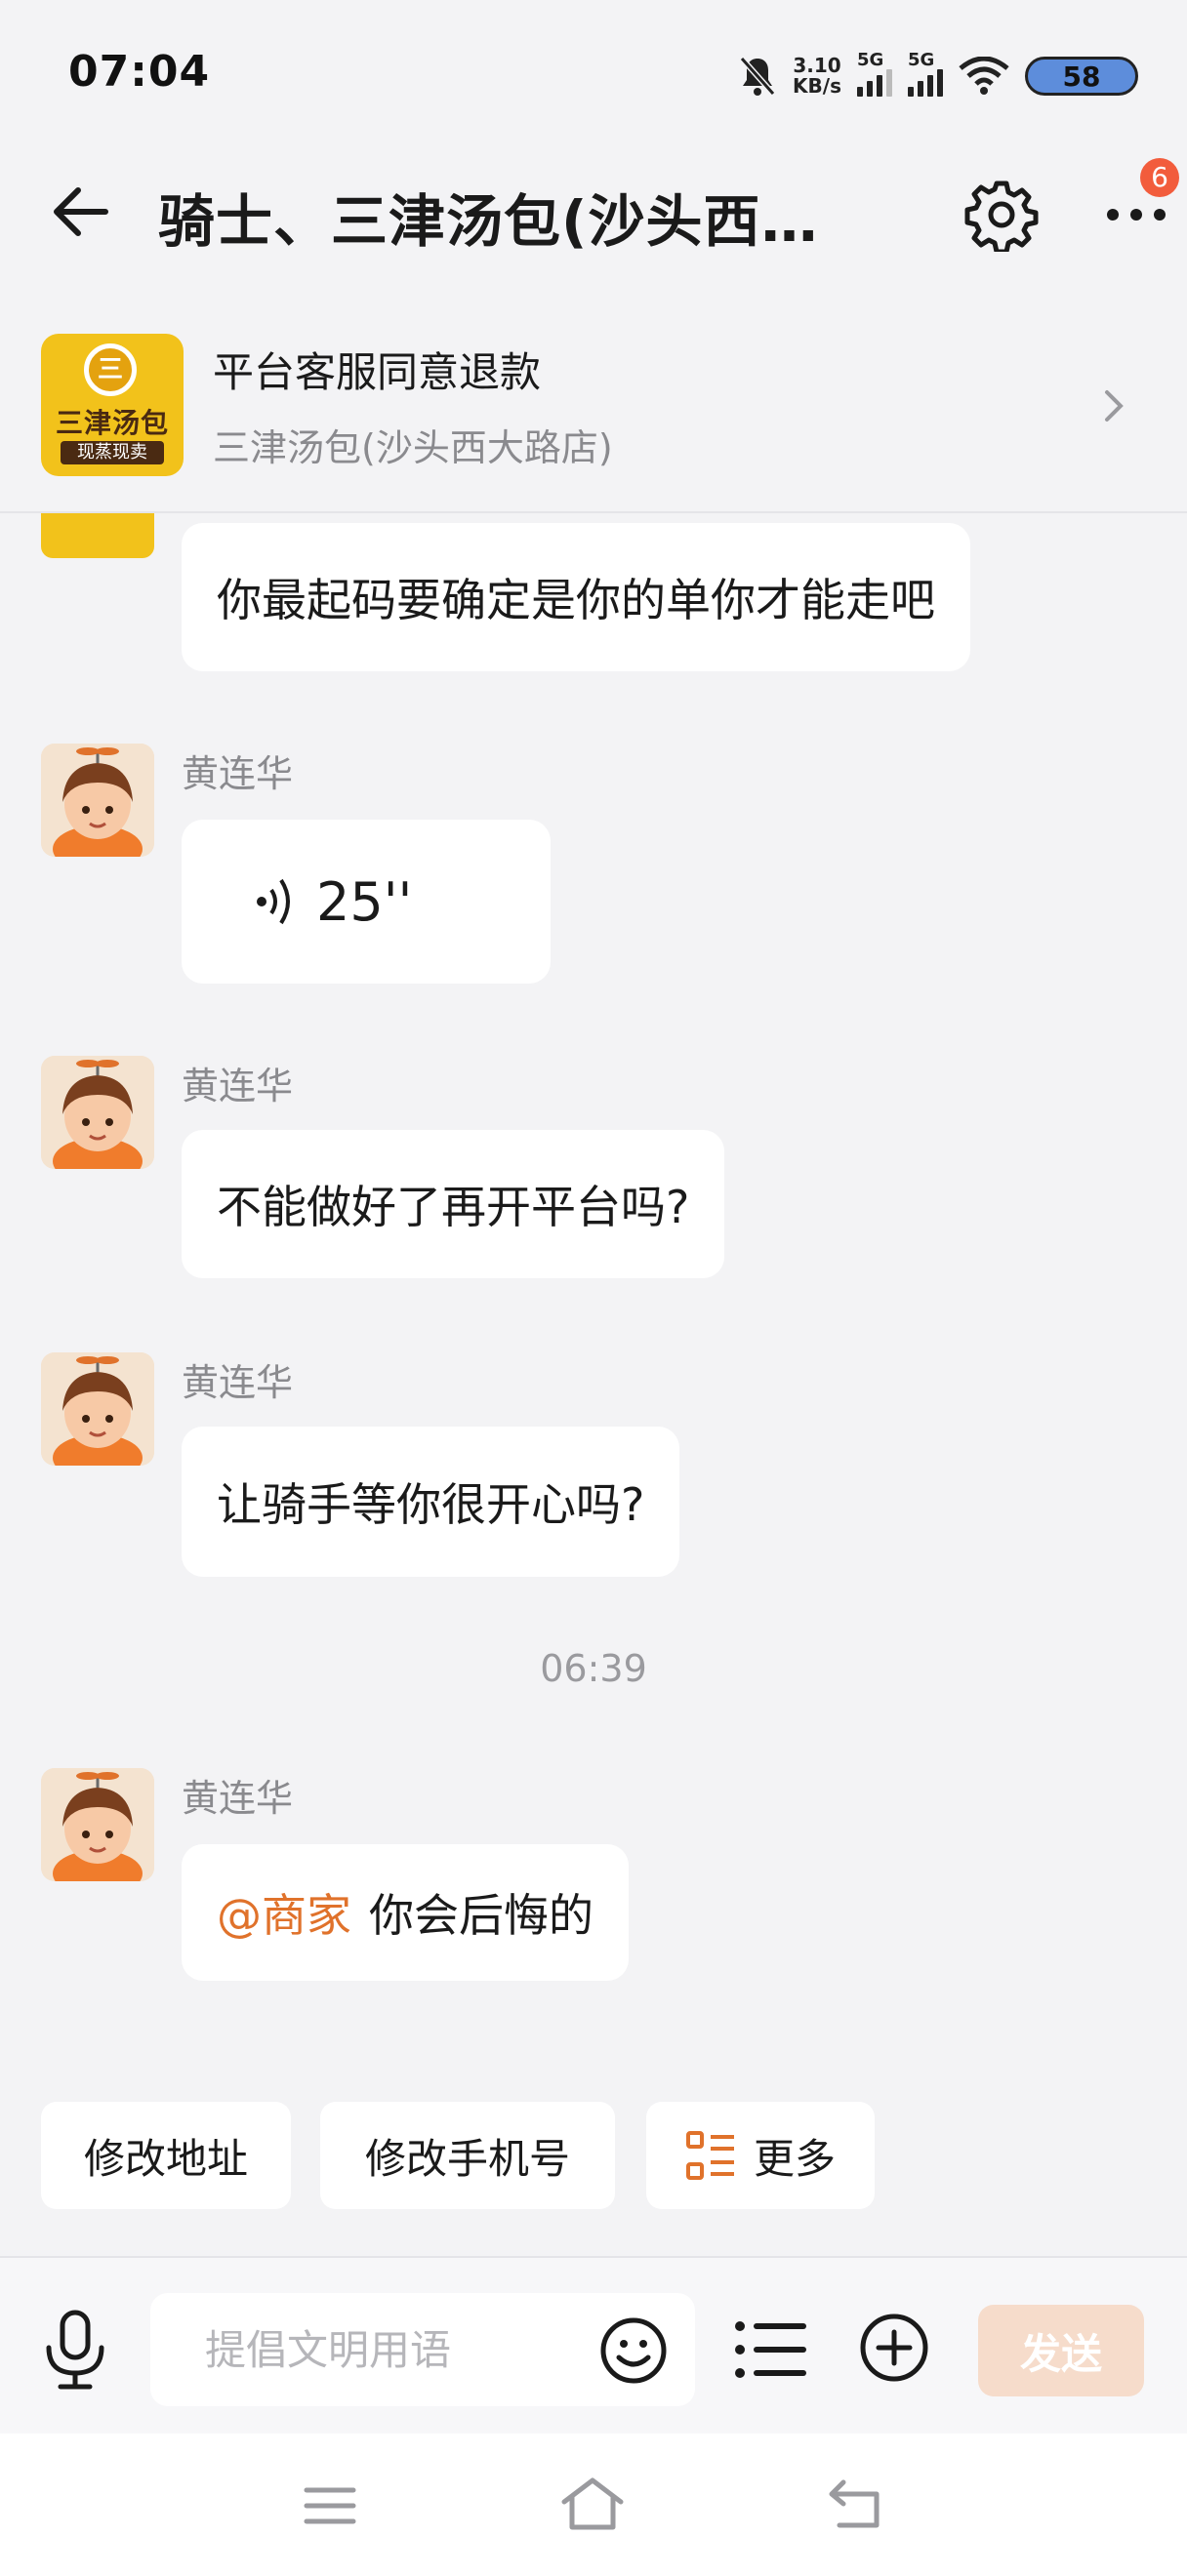 The image size is (1187, 2576). I want to click on back-arrow-icon, so click(80, 212).